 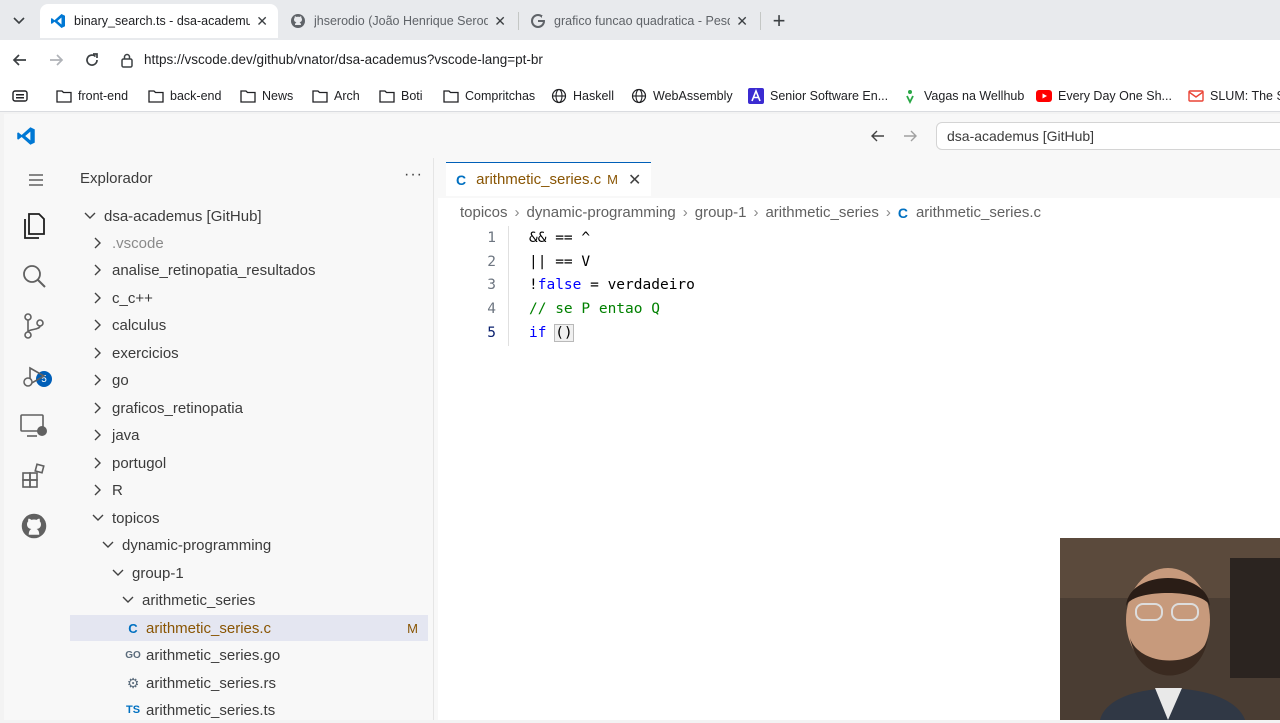 I want to click on tree-label: group-1, so click(x=158, y=573).